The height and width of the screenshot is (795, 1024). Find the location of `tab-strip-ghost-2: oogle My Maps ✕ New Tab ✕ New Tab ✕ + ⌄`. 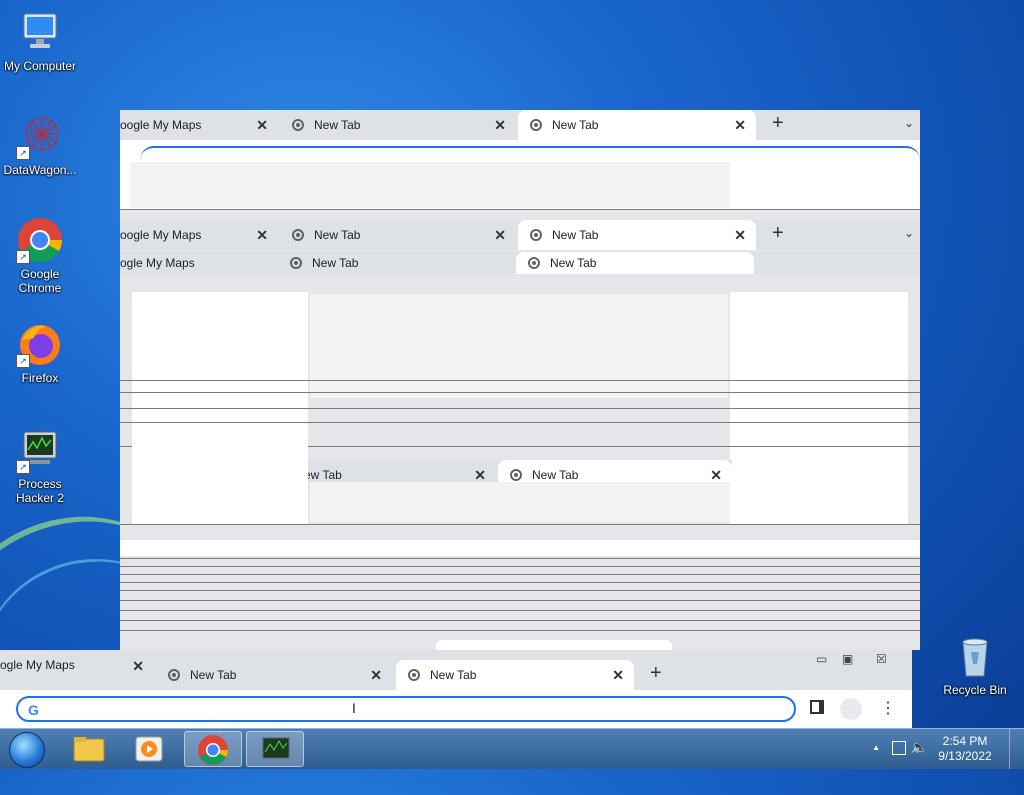

tab-strip-ghost-2: oogle My Maps ✕ New Tab ✕ New Tab ✕ + ⌄ is located at coordinates (520, 235).